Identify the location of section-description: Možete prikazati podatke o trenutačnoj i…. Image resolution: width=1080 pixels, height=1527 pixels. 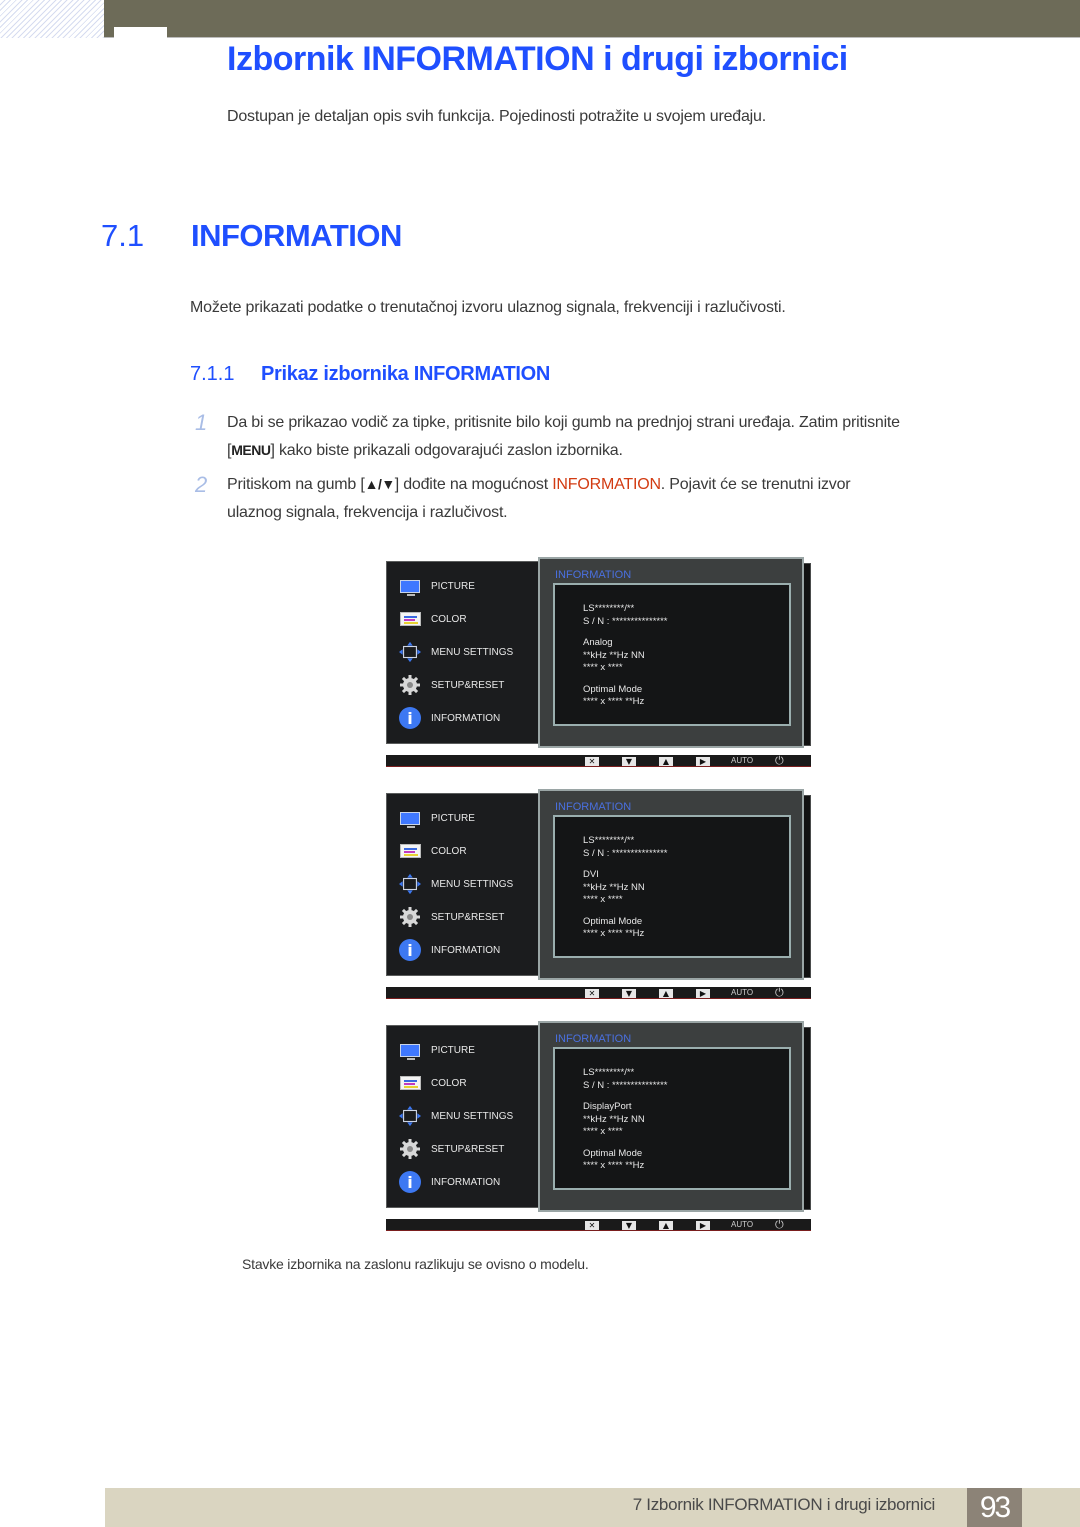
(488, 307).